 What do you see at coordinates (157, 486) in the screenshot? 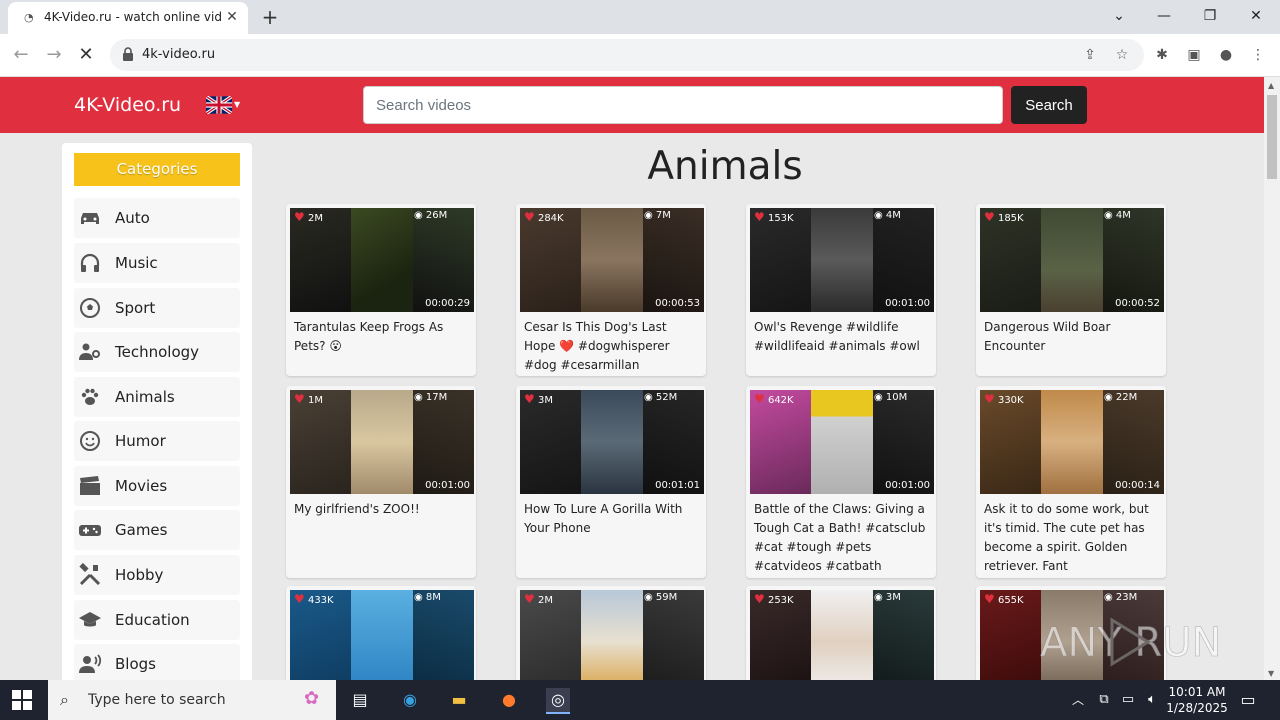
I see `sidebar-item-movies: Movies` at bounding box center [157, 486].